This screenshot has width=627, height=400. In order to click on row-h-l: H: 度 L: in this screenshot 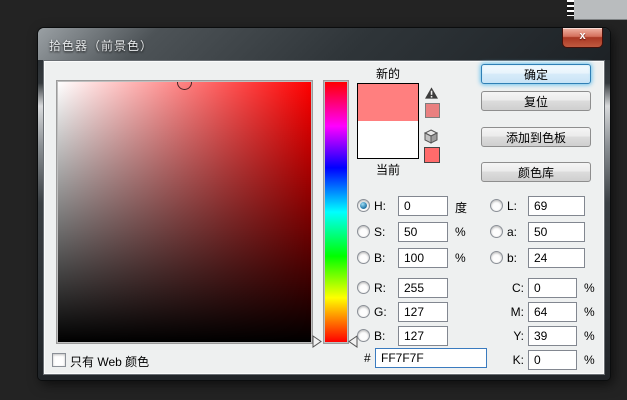, I will do `click(324, 206)`.